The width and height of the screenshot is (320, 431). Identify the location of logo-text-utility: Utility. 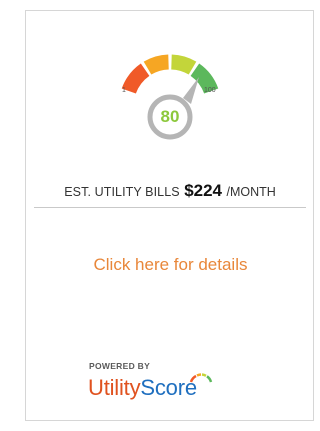
(114, 387).